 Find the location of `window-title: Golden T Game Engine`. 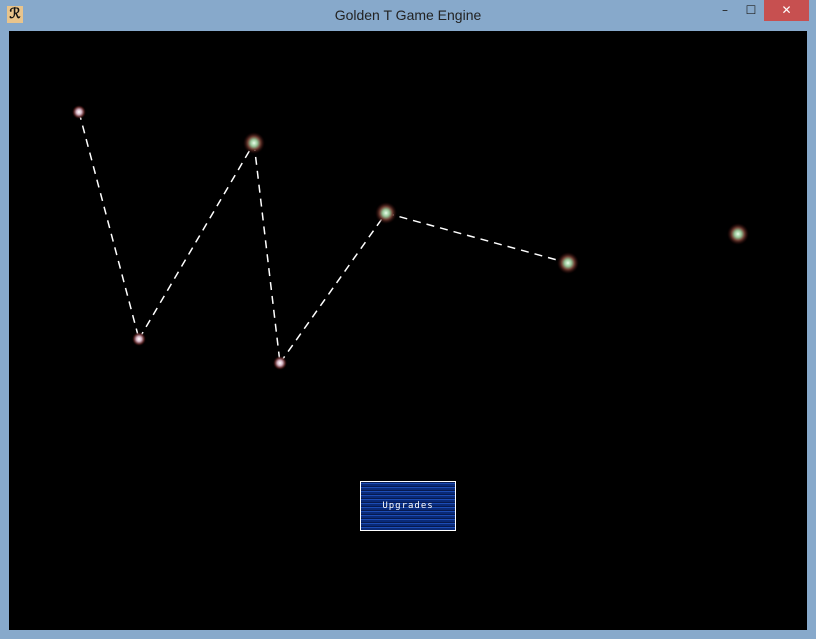

window-title: Golden T Game Engine is located at coordinates (408, 15).